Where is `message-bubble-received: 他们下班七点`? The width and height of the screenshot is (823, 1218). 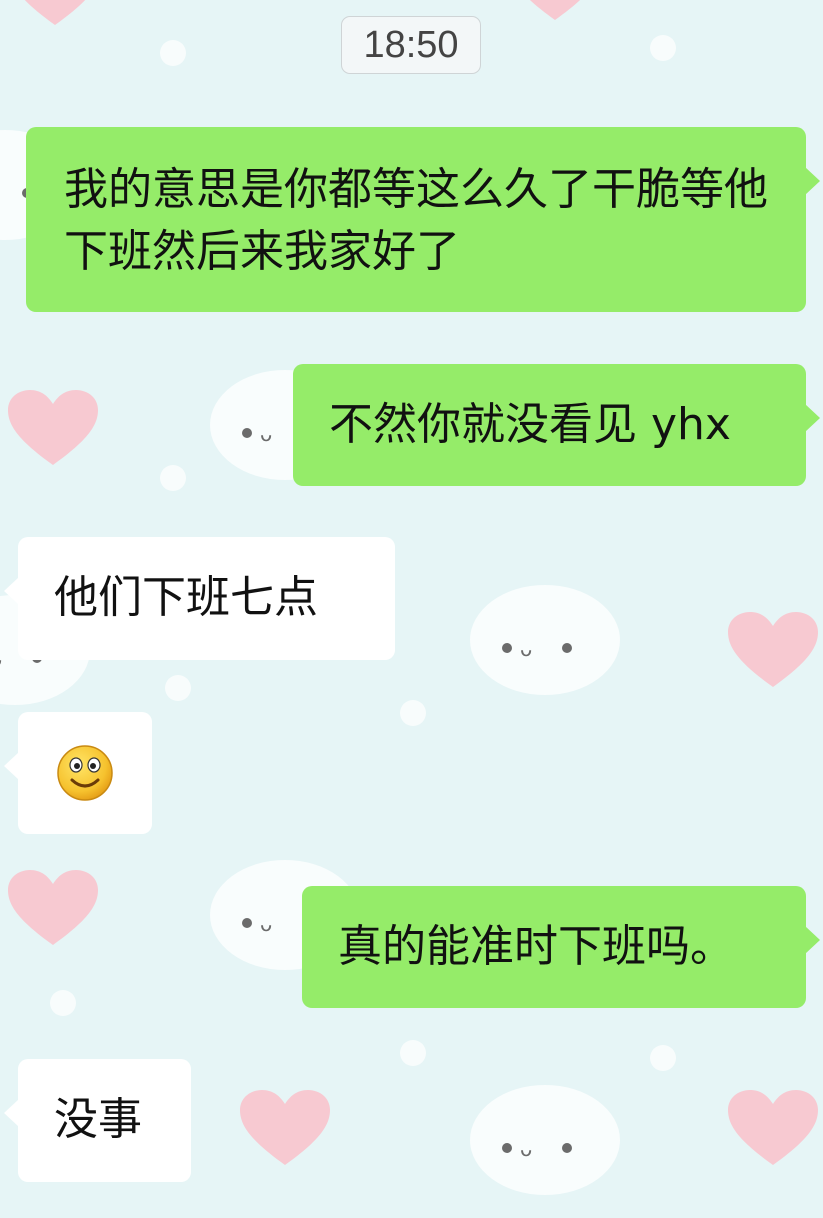
message-bubble-received: 他们下班七点 is located at coordinates (199, 598).